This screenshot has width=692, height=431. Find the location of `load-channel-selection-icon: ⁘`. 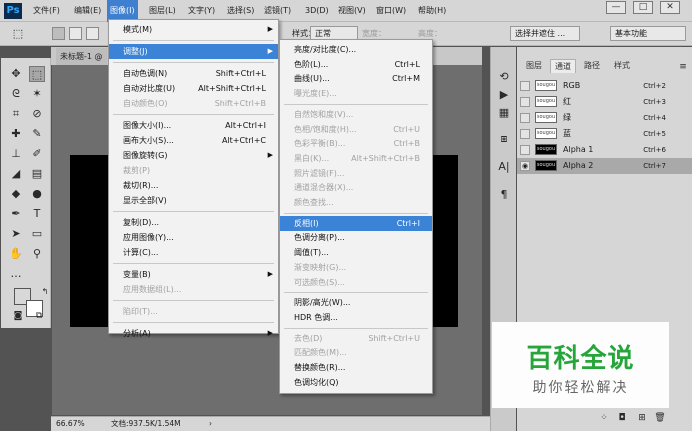

load-channel-selection-icon: ⁘ is located at coordinates (604, 418).